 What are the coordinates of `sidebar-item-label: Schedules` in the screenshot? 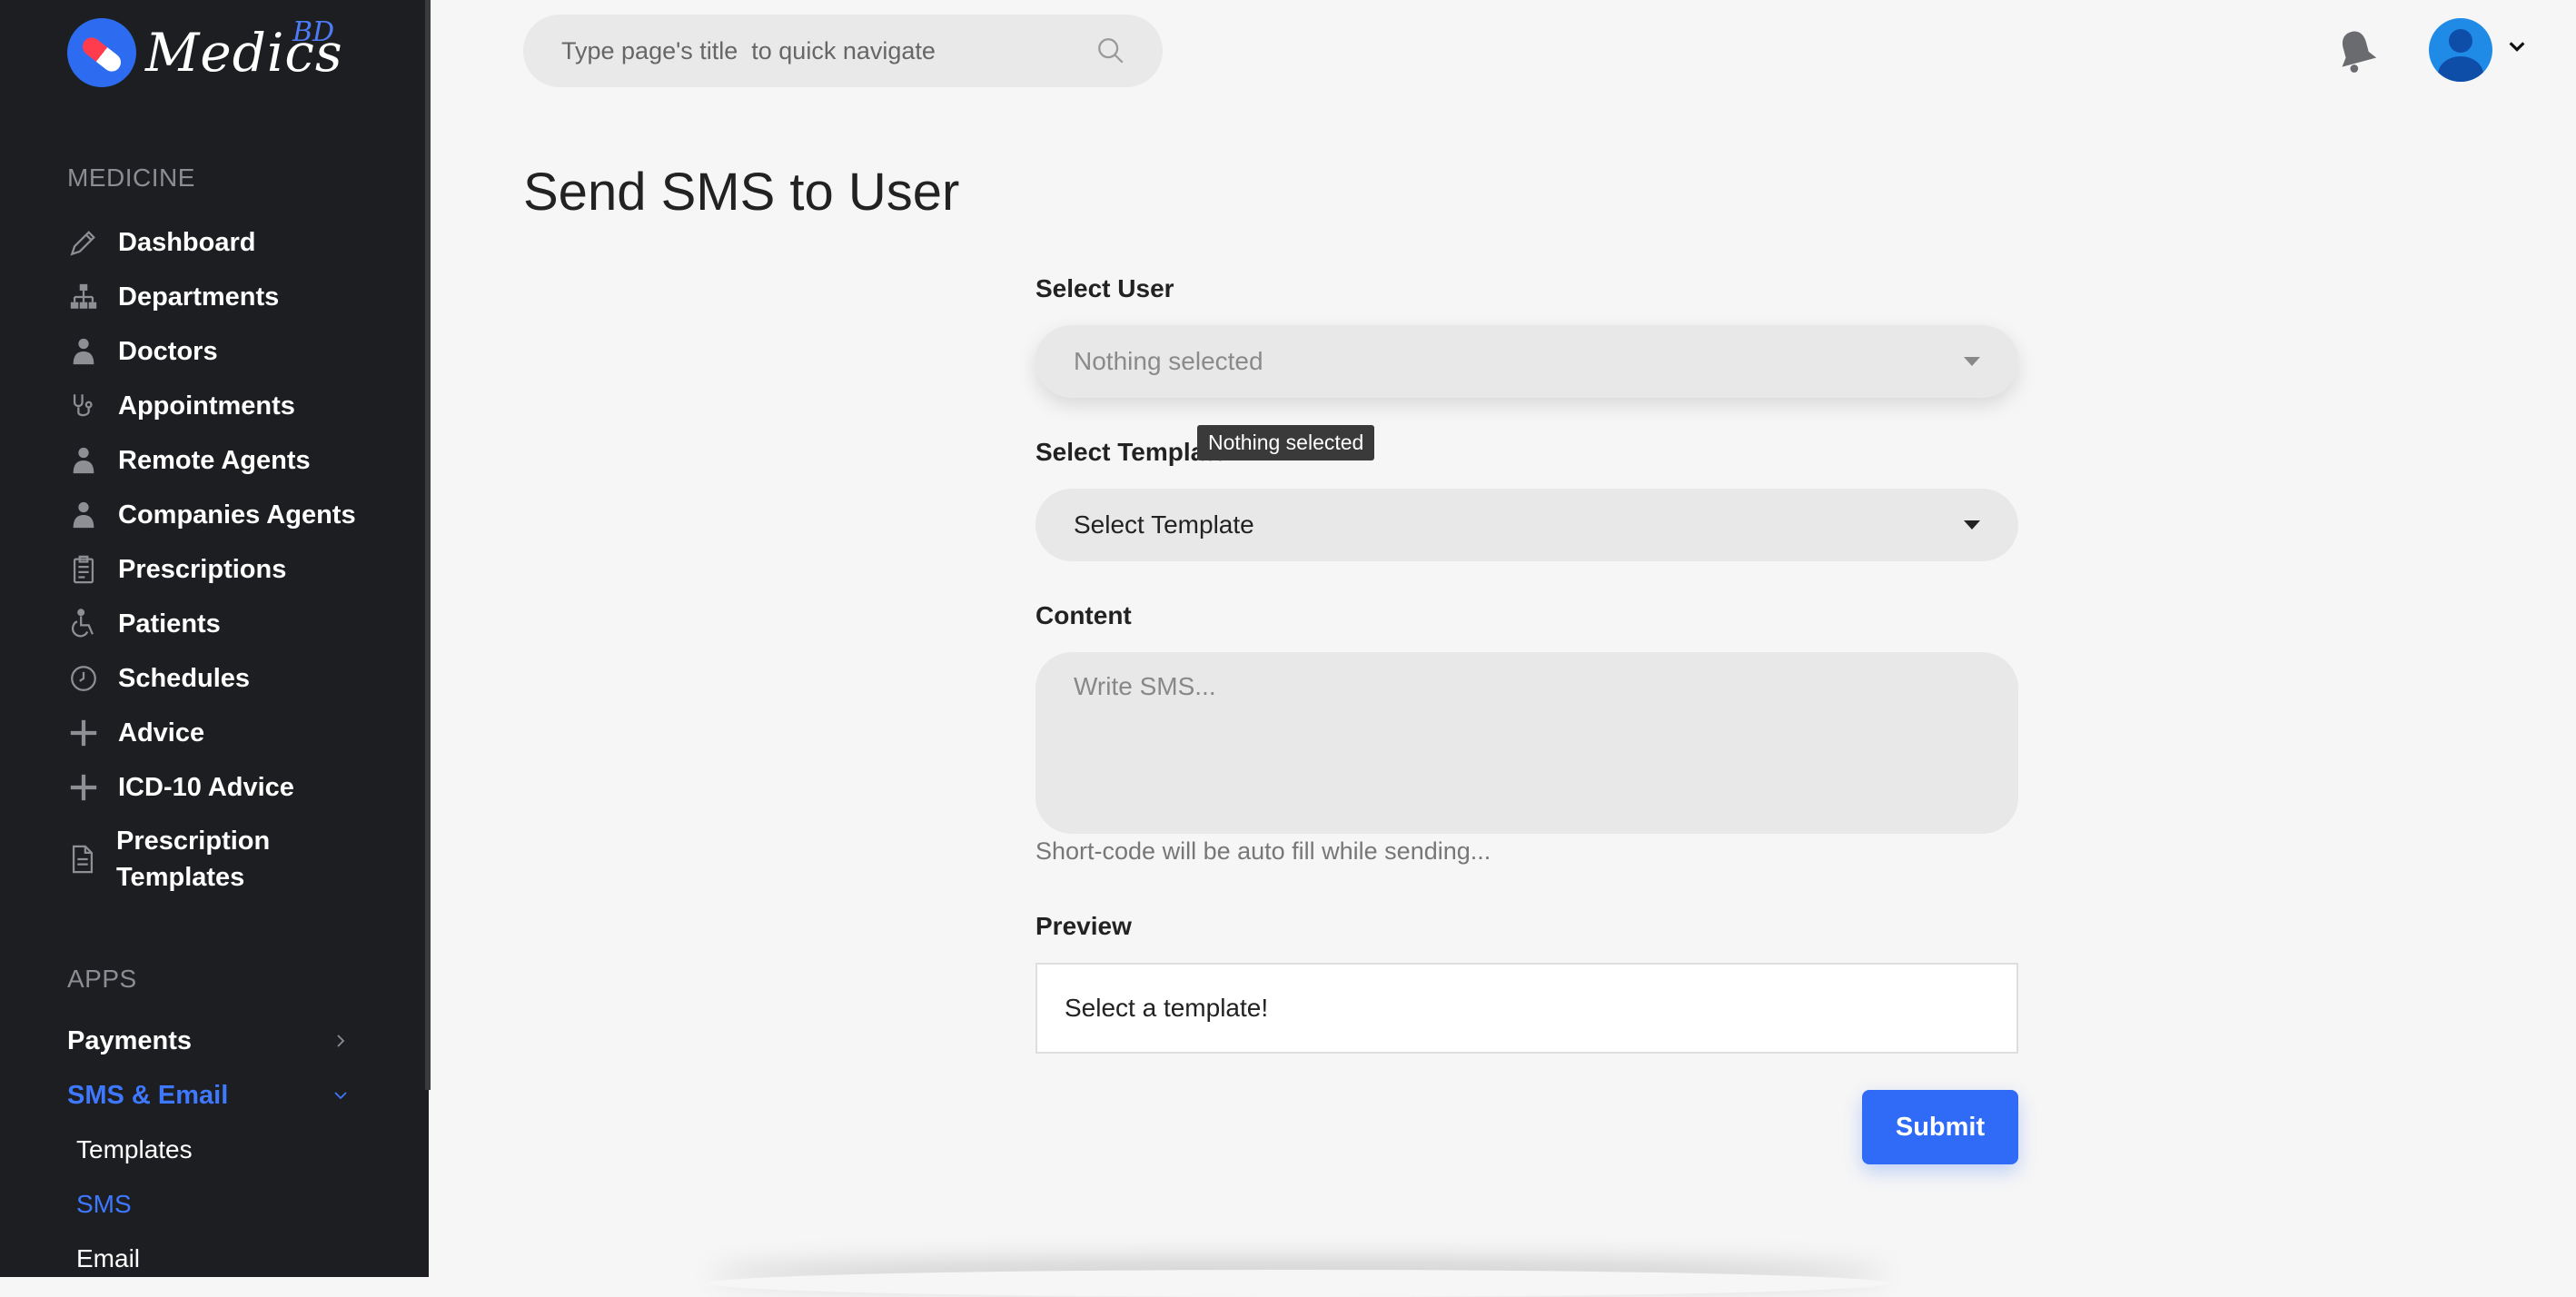 It's located at (184, 678).